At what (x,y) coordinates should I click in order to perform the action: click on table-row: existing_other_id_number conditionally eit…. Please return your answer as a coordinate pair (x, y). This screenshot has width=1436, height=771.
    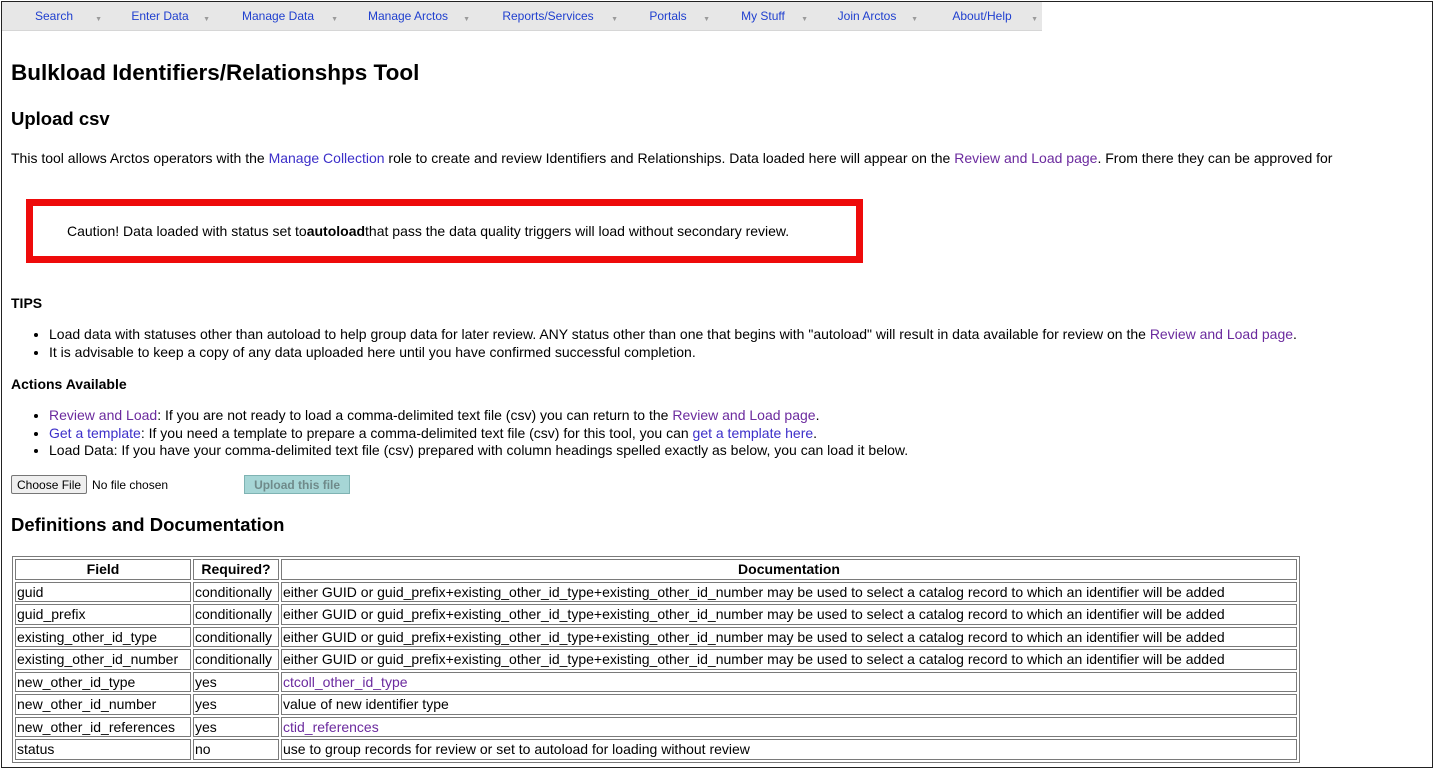
    Looking at the image, I should click on (656, 659).